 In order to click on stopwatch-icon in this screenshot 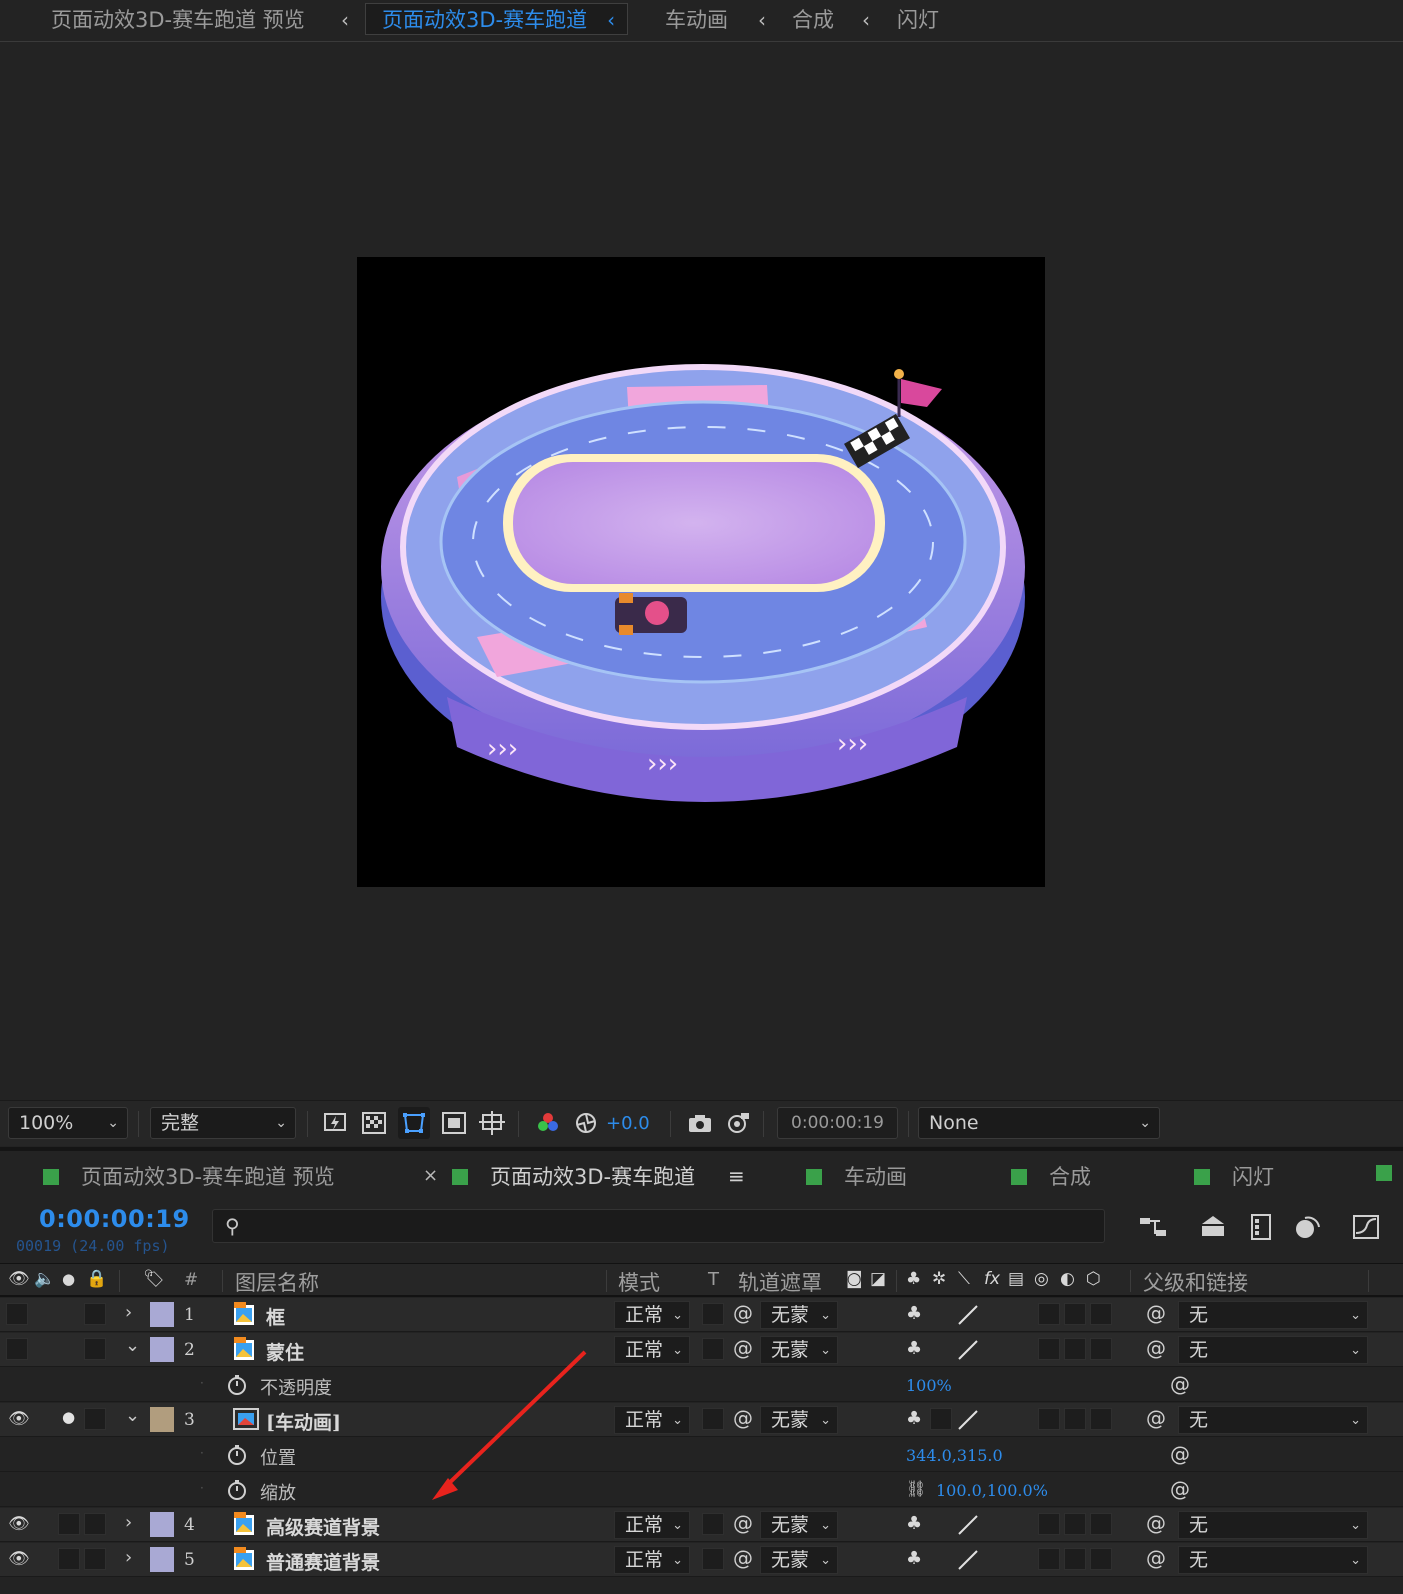, I will do `click(237, 1385)`.